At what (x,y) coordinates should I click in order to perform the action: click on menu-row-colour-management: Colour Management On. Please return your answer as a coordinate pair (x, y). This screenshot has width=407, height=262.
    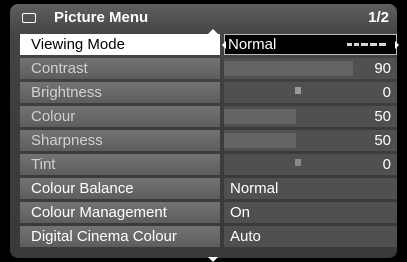
    Looking at the image, I should click on (208, 212).